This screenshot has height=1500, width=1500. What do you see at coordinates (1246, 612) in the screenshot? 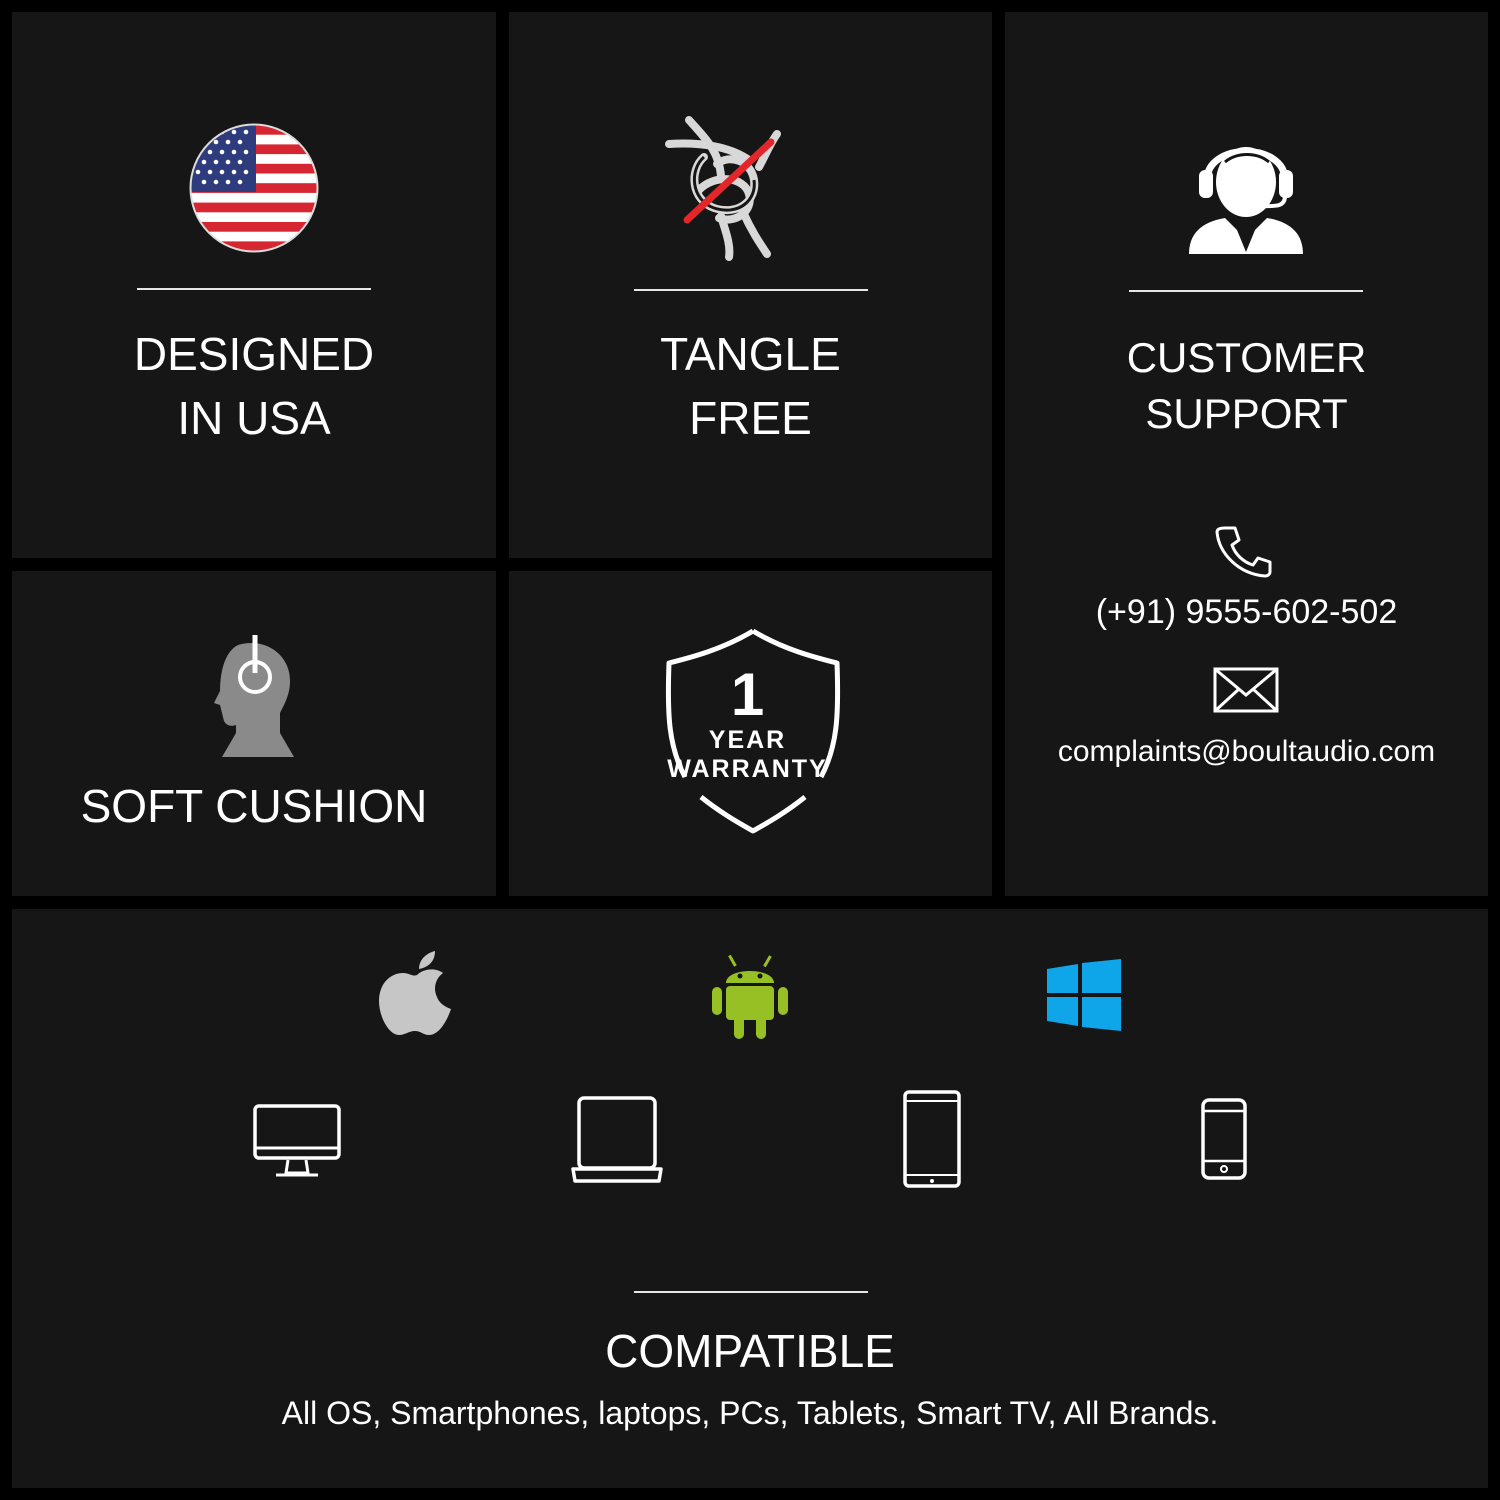
I see `support-phone: (+91) 9555-602-502` at bounding box center [1246, 612].